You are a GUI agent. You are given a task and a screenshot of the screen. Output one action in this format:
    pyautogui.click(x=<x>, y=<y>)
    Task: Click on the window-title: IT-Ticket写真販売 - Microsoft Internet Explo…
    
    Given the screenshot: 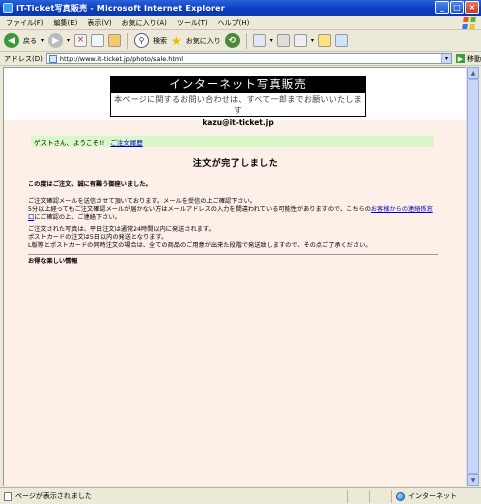 What is the action you would take?
    pyautogui.click(x=120, y=8)
    